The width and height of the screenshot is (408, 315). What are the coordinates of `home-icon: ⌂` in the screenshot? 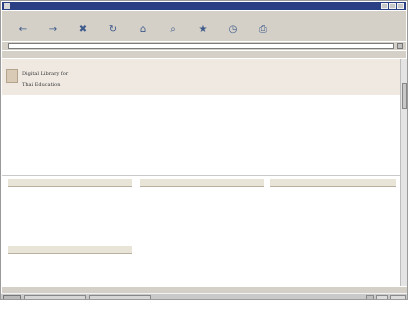 It's located at (143, 29).